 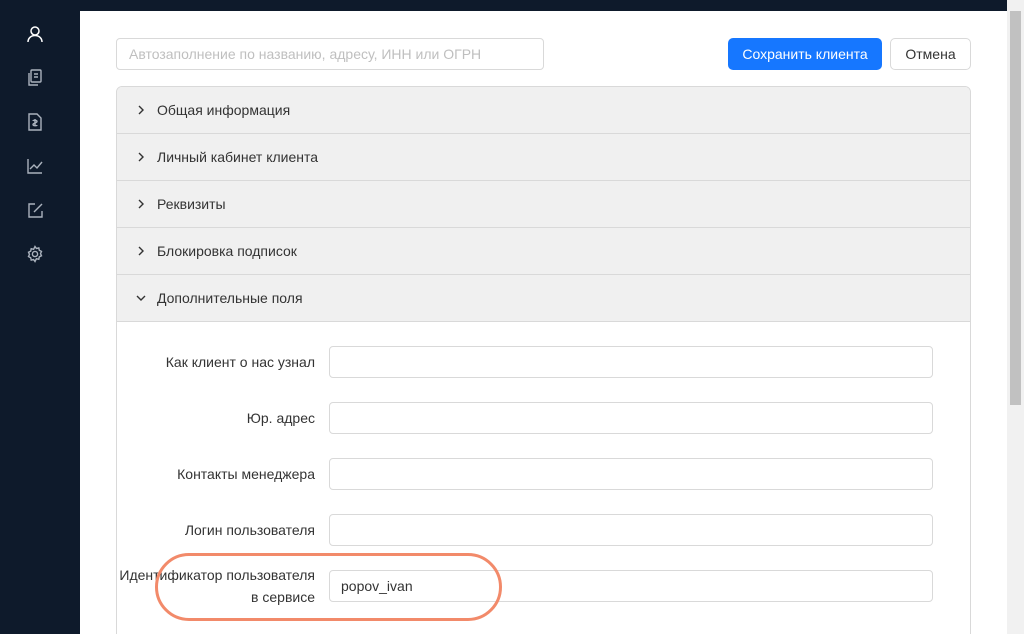 What do you see at coordinates (141, 298) in the screenshot?
I see `chevron-down-icon` at bounding box center [141, 298].